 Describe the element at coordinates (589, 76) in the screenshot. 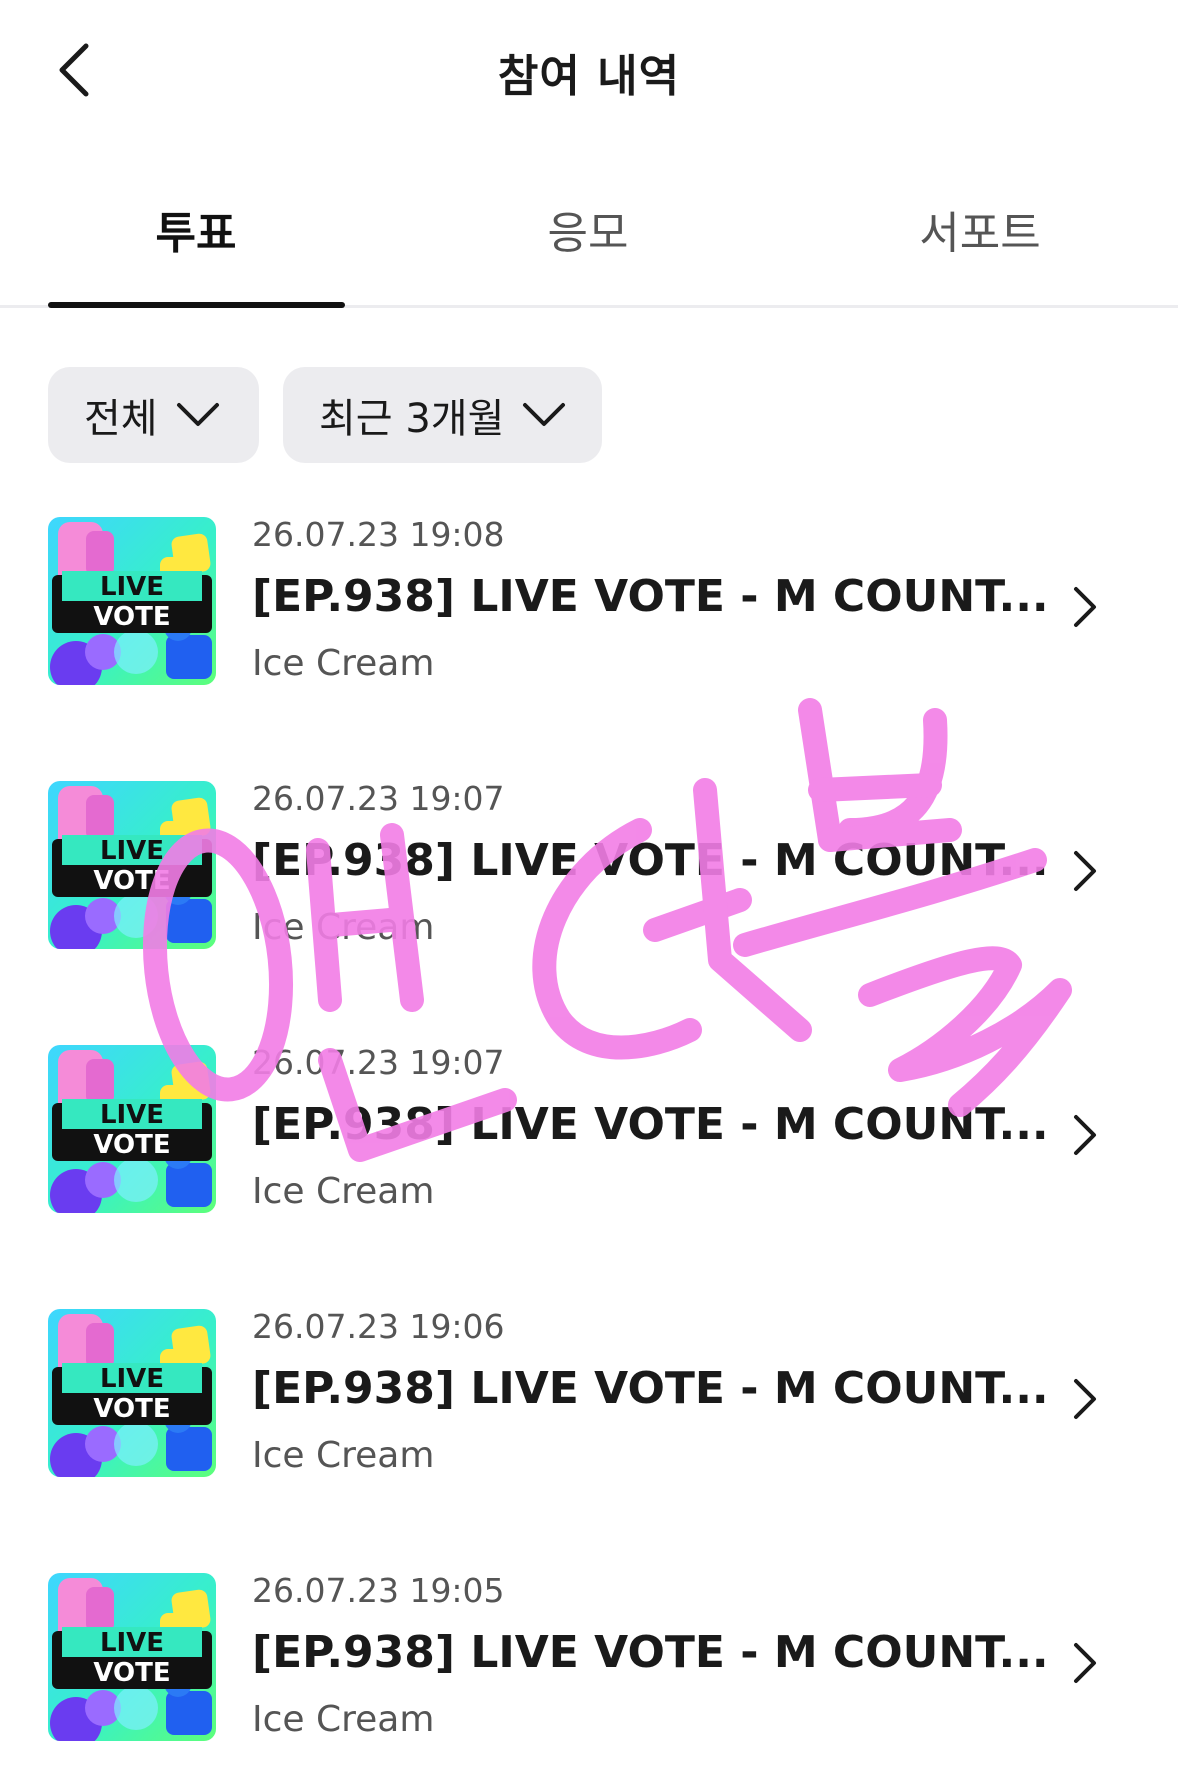

I see `page-title: 참여 내역` at that location.